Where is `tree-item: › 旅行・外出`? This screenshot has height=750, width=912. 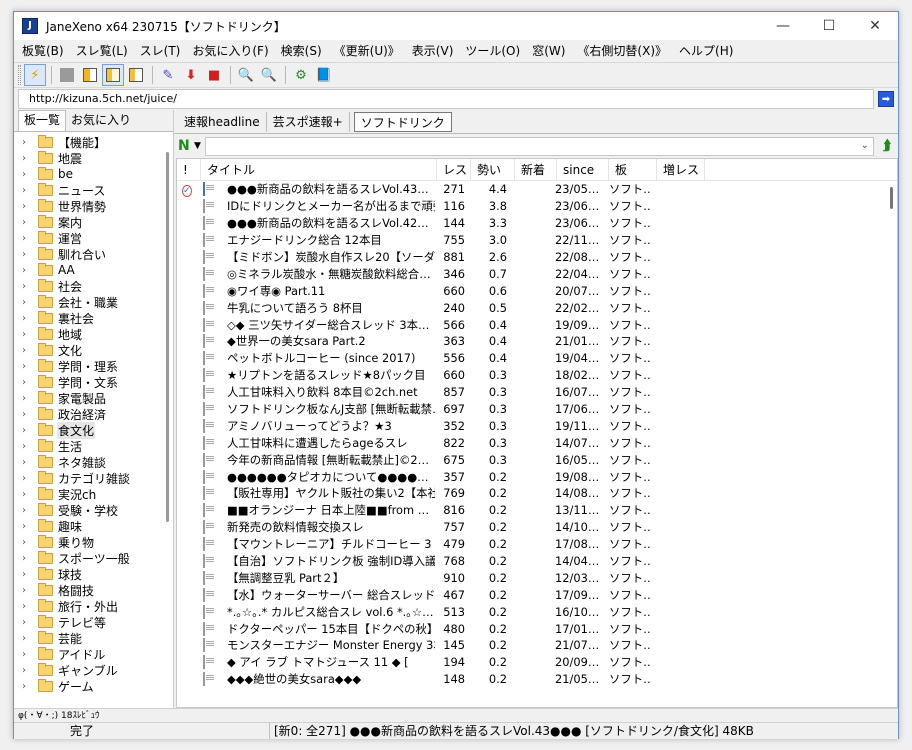 tree-item: › 旅行・外出 is located at coordinates (93, 606).